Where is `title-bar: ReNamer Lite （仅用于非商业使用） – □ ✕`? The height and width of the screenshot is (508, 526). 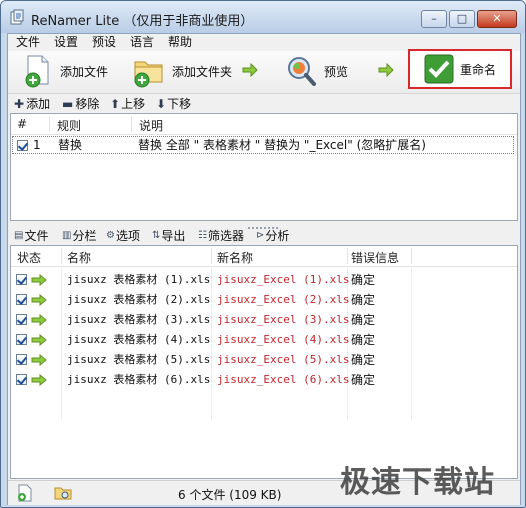 title-bar: ReNamer Lite （仅用于非商业使用） – □ ✕ is located at coordinates (263, 17).